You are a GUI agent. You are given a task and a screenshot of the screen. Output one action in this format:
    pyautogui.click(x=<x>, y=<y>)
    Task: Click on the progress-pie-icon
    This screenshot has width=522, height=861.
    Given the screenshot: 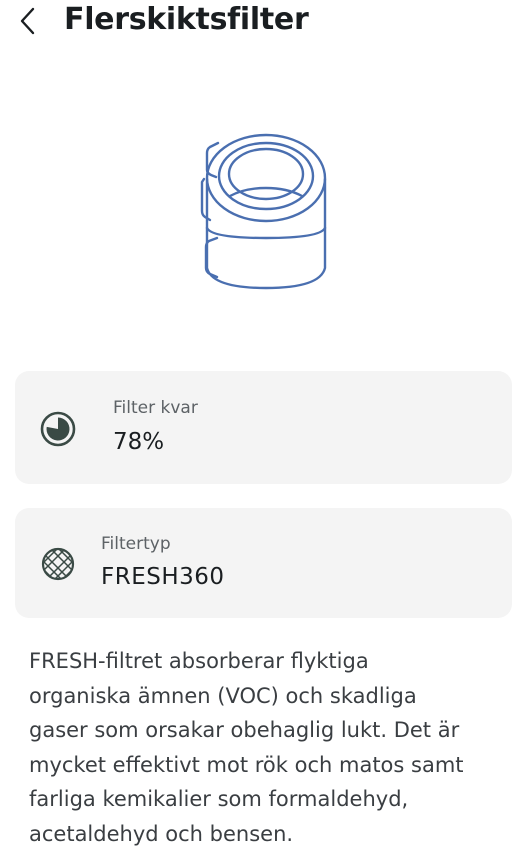 What is the action you would take?
    pyautogui.click(x=58, y=429)
    